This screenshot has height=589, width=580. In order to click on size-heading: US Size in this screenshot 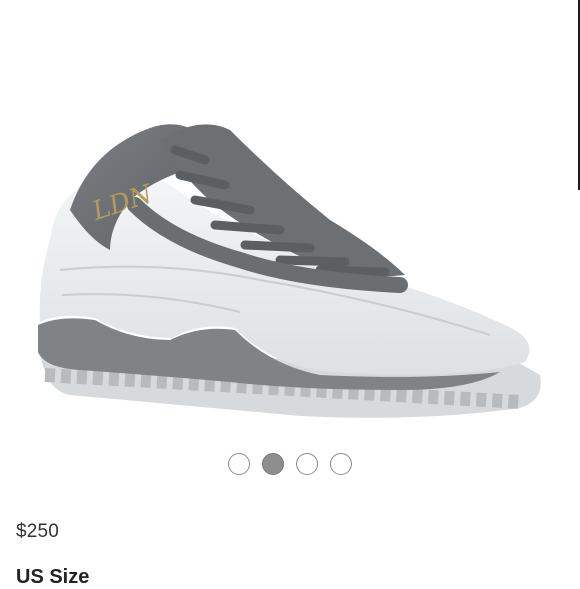, I will do `click(53, 577)`.